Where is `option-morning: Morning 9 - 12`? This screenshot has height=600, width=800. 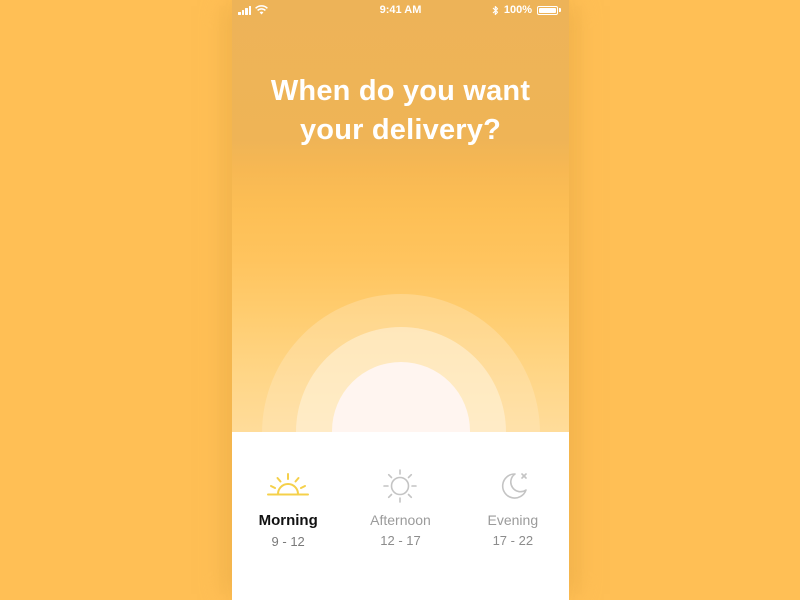
option-morning: Morning 9 - 12 is located at coordinates (288, 508).